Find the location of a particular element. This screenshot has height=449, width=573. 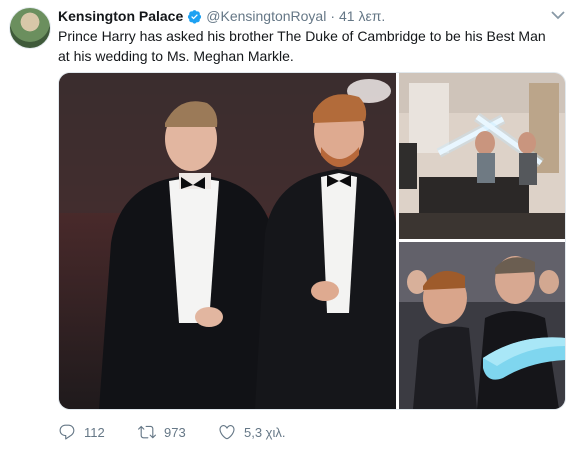

photo-lightsabers is located at coordinates (482, 156).